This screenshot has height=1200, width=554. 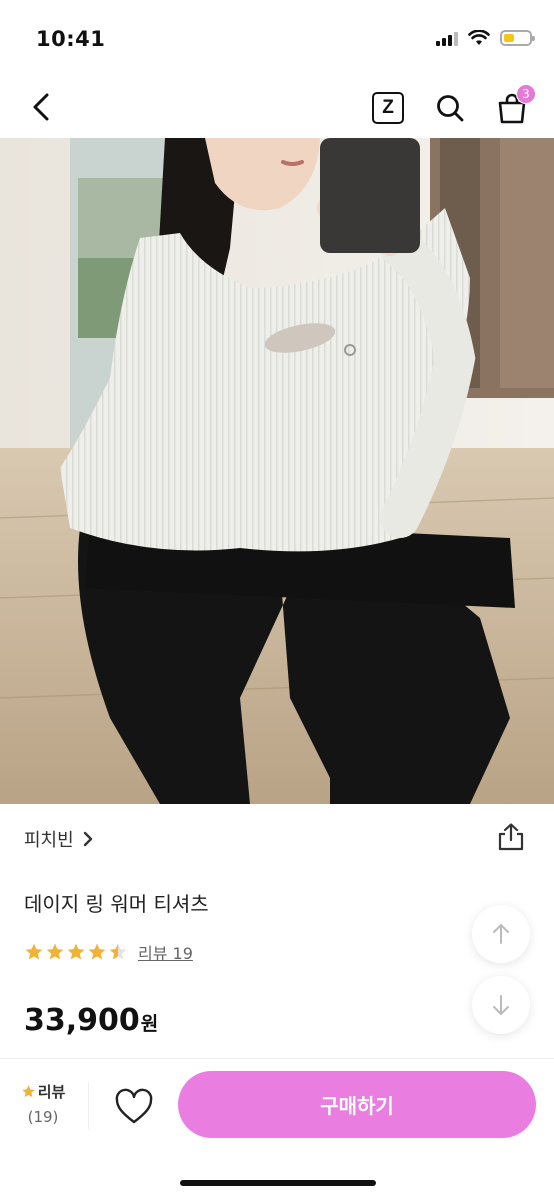 I want to click on scroll-down-button, so click(x=501, y=1005).